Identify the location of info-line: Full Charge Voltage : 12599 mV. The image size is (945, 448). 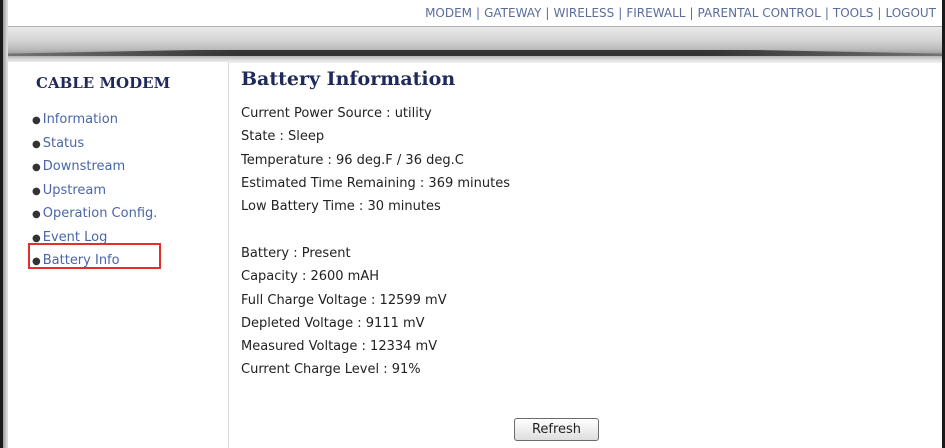
(344, 300).